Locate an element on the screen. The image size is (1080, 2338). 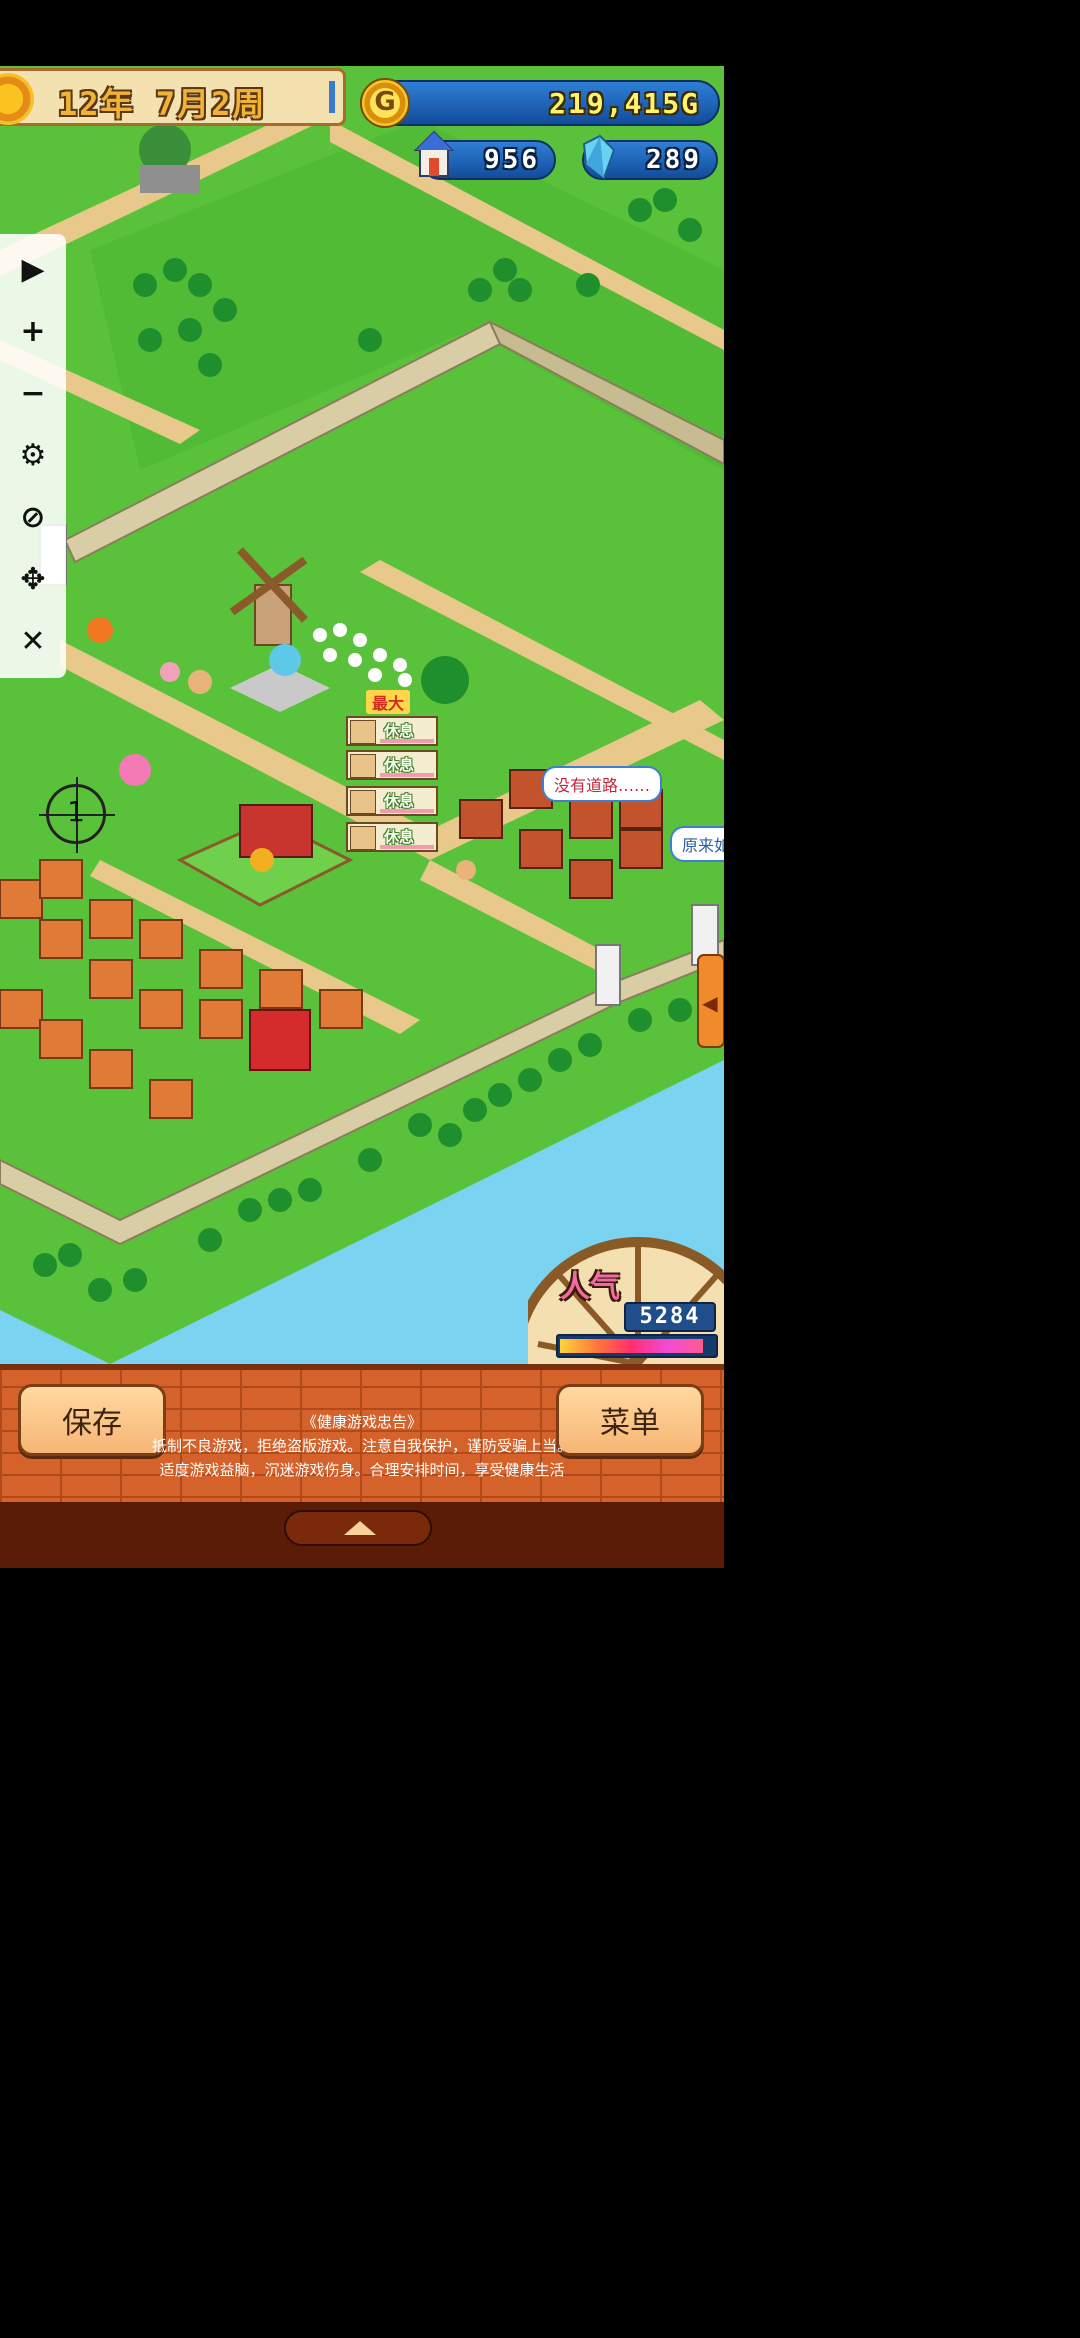
gold-amount: 219,415G is located at coordinates (624, 103).